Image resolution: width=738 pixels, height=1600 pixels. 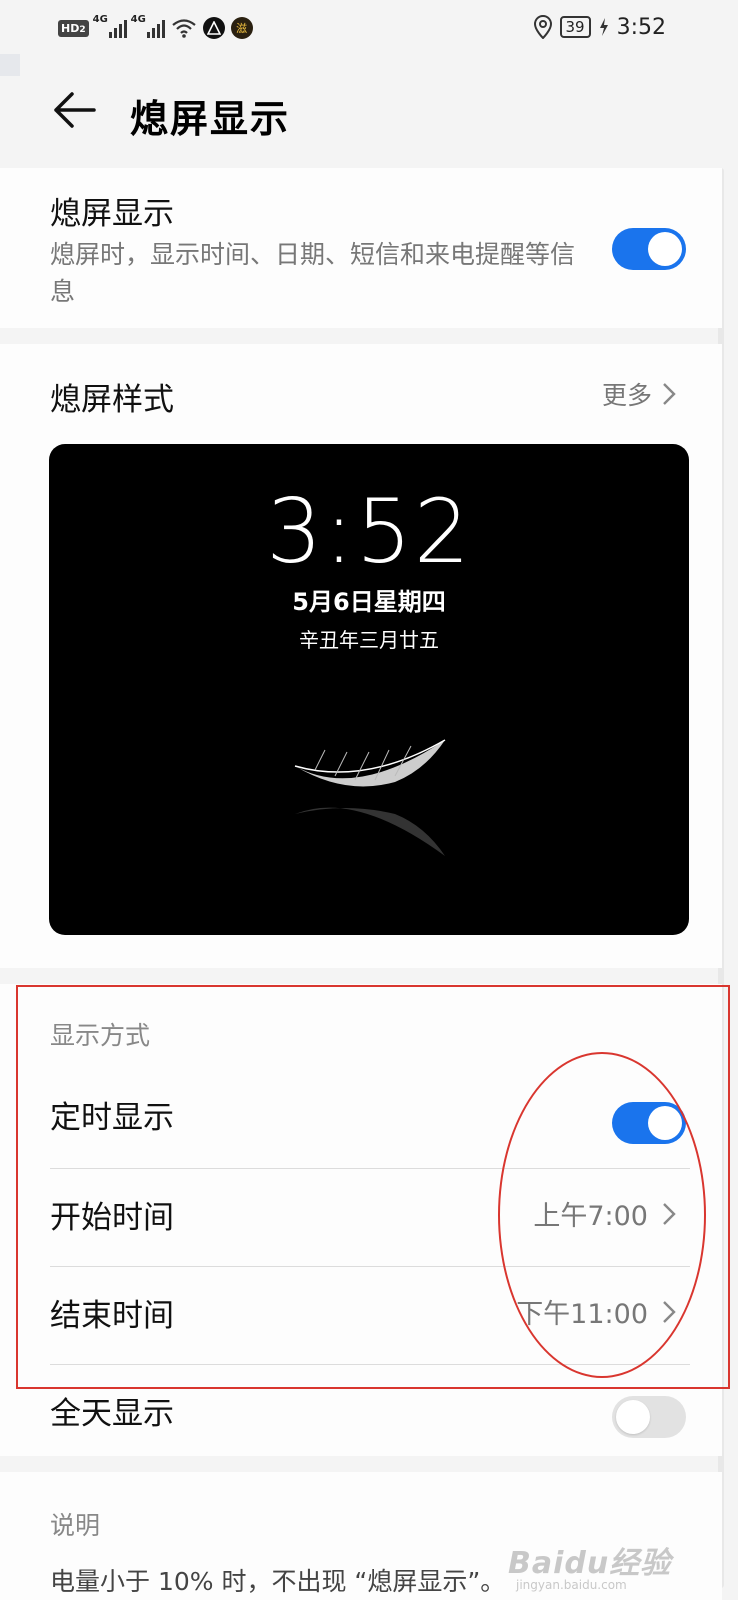 What do you see at coordinates (148, 26) in the screenshot?
I see `signal-2-icon: 4G` at bounding box center [148, 26].